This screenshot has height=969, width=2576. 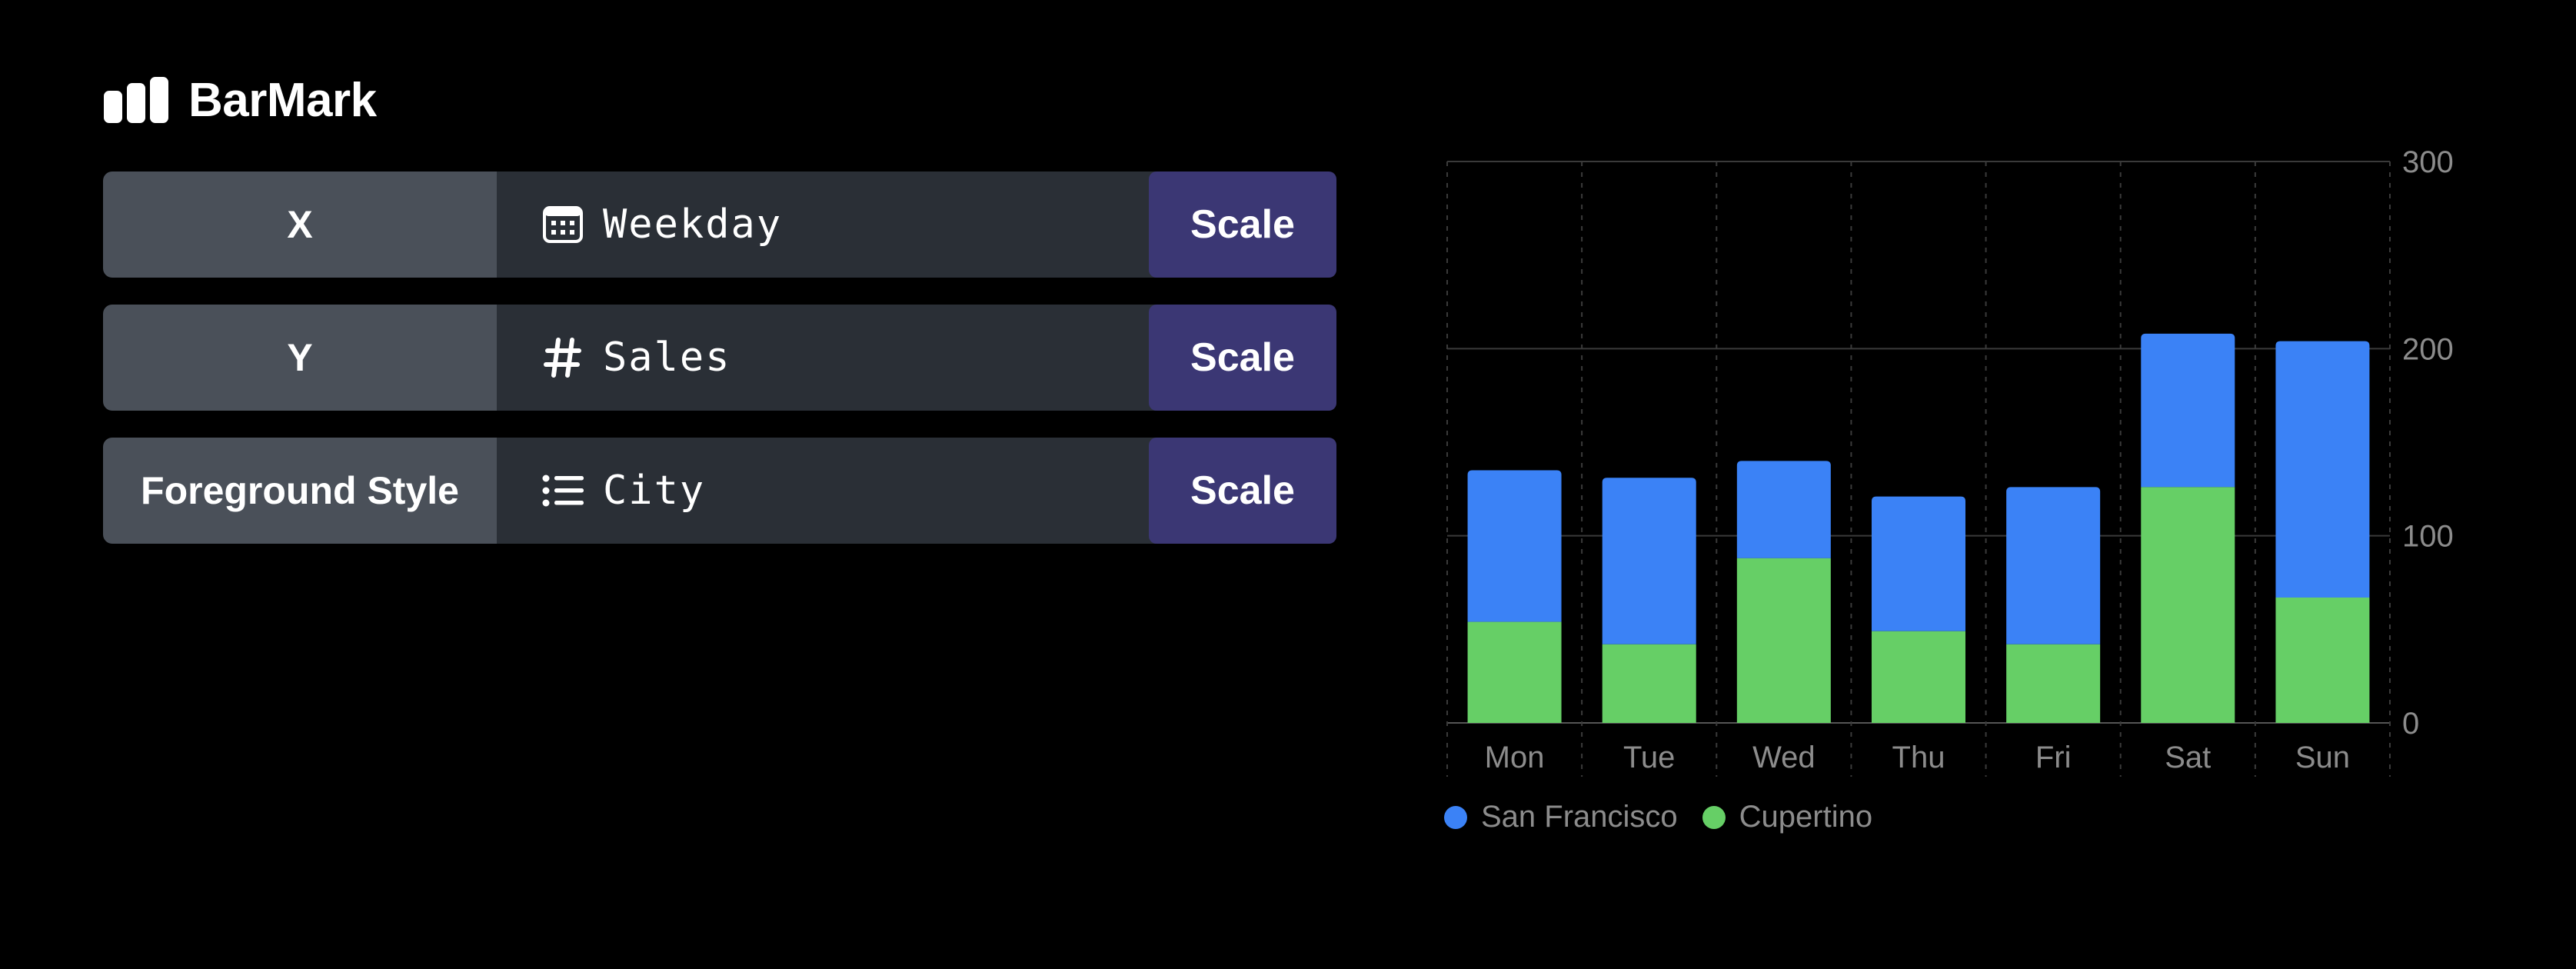 What do you see at coordinates (693, 225) in the screenshot?
I see `field-name: Weekday` at bounding box center [693, 225].